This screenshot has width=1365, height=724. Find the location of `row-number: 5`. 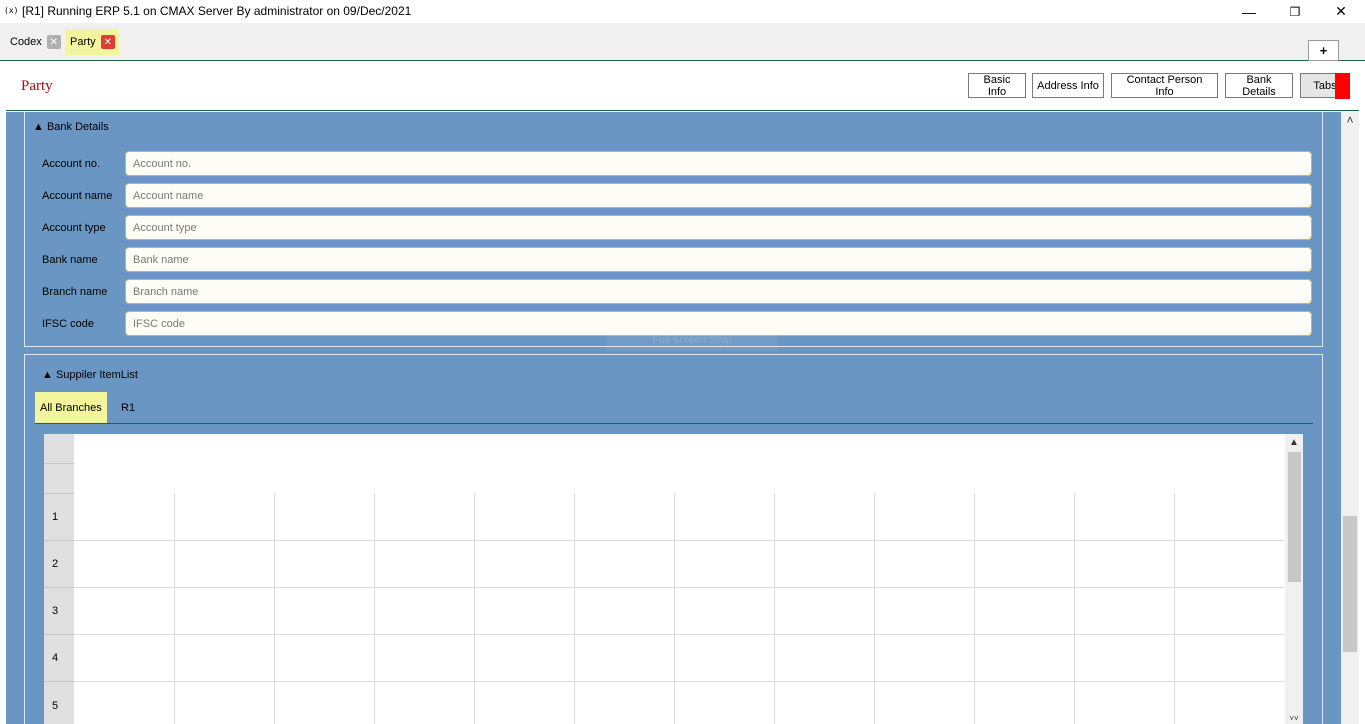

row-number: 5 is located at coordinates (59, 703).